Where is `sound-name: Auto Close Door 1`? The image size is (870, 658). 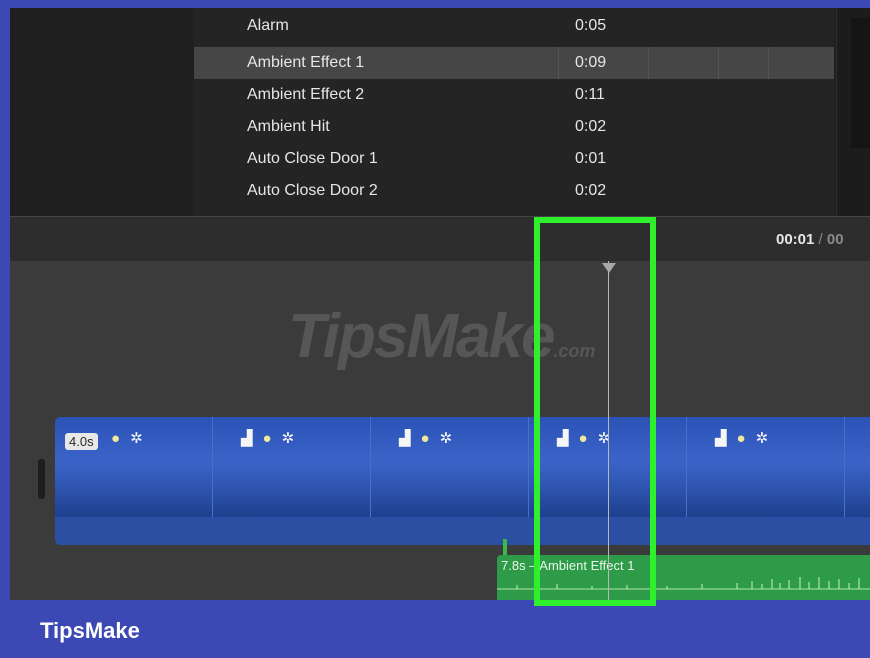
sound-name: Auto Close Door 1 is located at coordinates (312, 158).